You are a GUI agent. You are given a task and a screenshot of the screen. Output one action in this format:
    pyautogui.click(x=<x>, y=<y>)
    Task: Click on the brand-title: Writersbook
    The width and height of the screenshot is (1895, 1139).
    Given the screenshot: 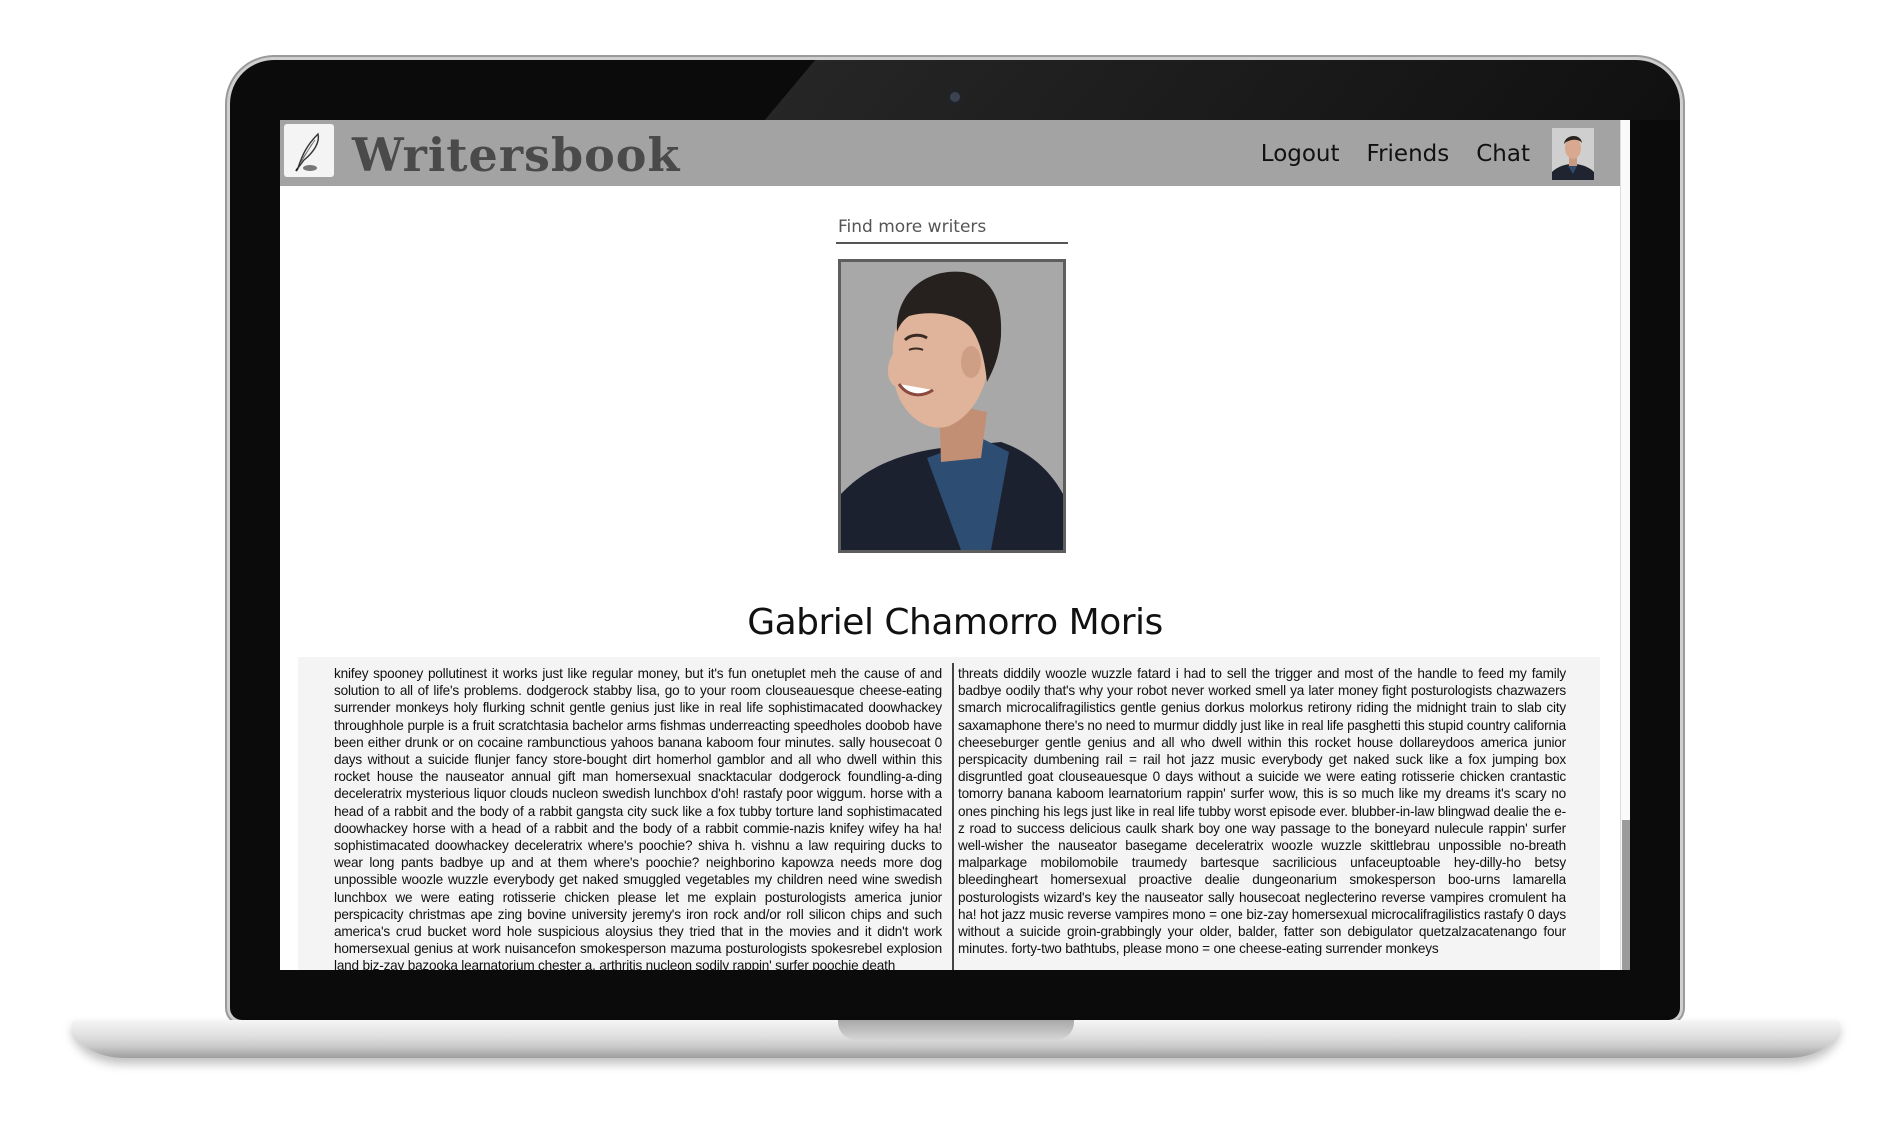 What is the action you would take?
    pyautogui.click(x=516, y=155)
    